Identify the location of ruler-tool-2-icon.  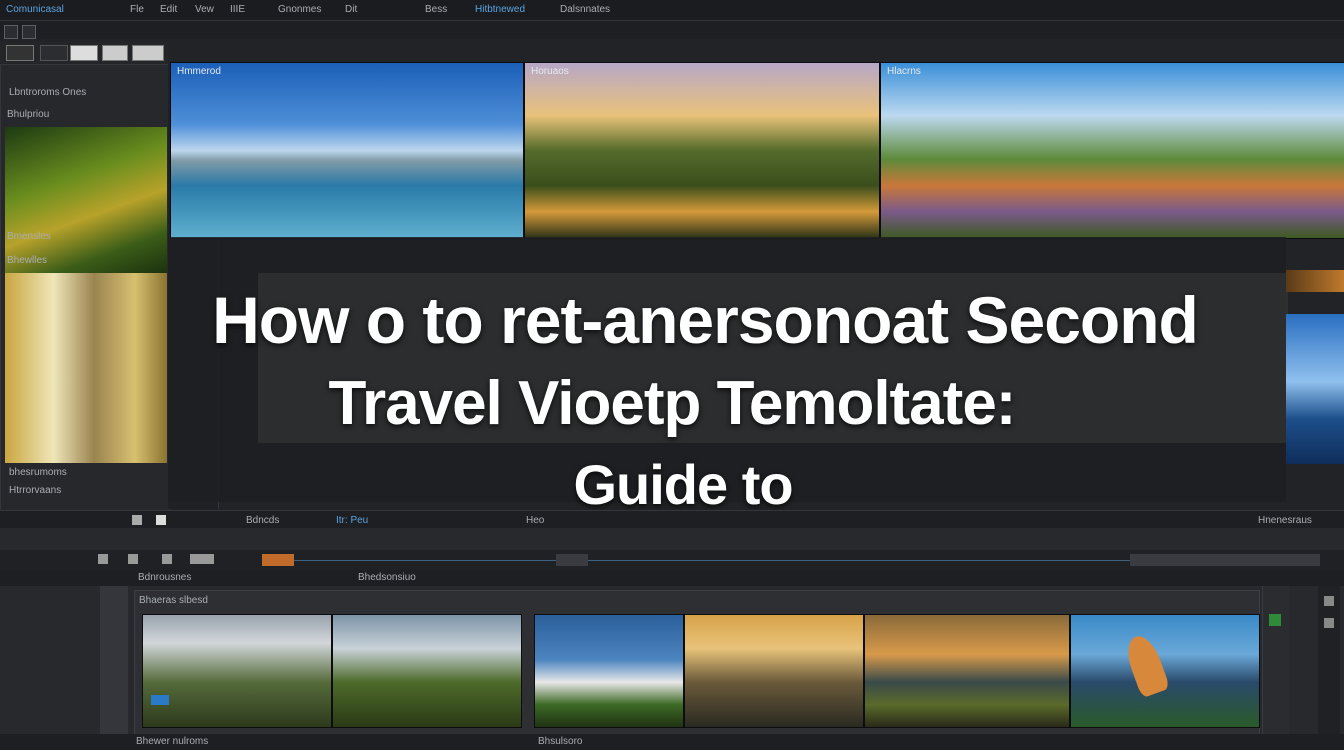
(133, 559).